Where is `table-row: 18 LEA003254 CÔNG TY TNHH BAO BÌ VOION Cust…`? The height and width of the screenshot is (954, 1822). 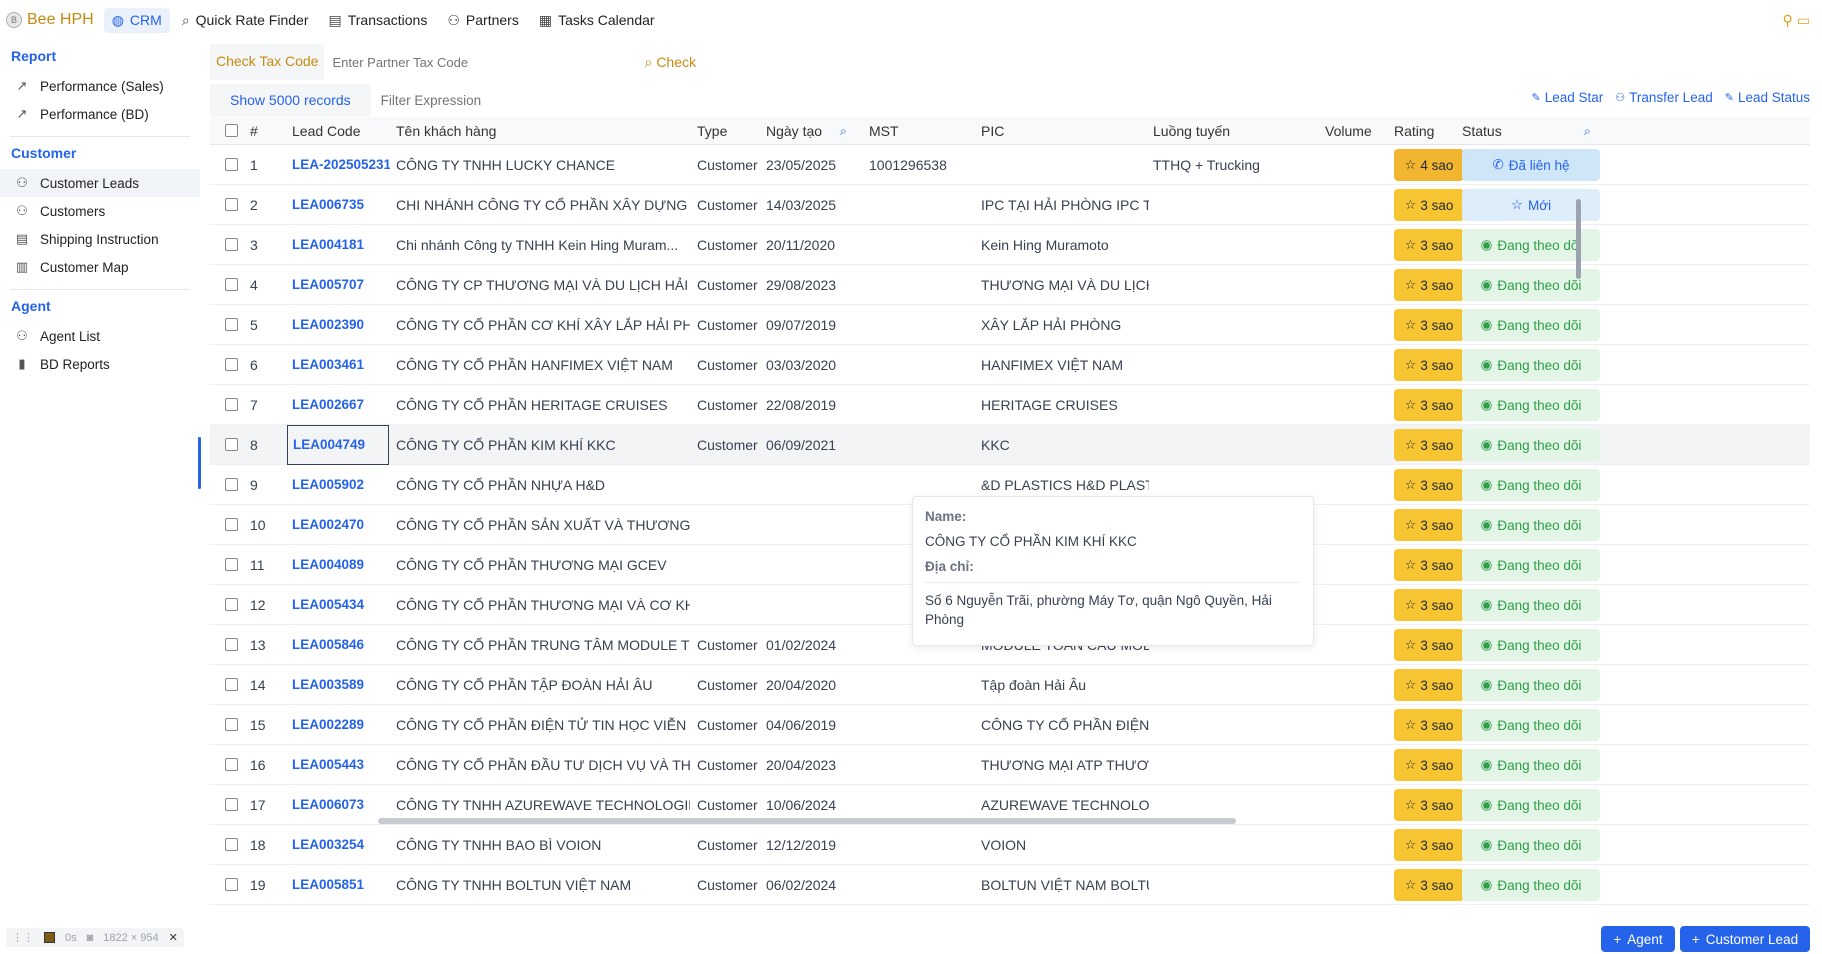 table-row: 18 LEA003254 CÔNG TY TNHH BAO BÌ VOION Cust… is located at coordinates (1010, 845).